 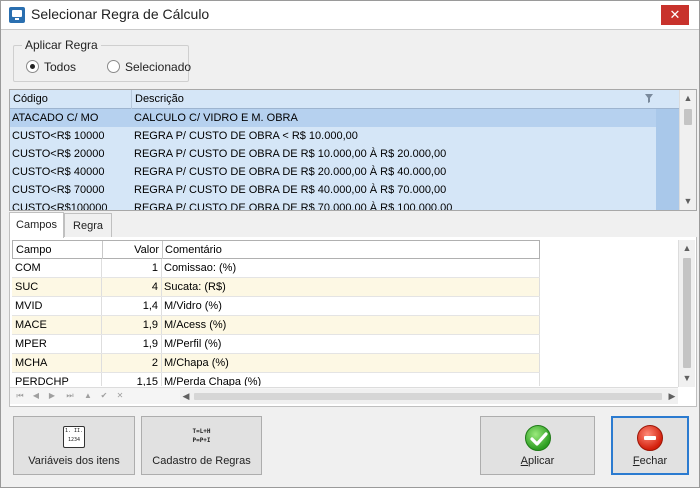 What do you see at coordinates (201, 461) in the screenshot?
I see `cadastro-regras-label: Cadastro de Regras` at bounding box center [201, 461].